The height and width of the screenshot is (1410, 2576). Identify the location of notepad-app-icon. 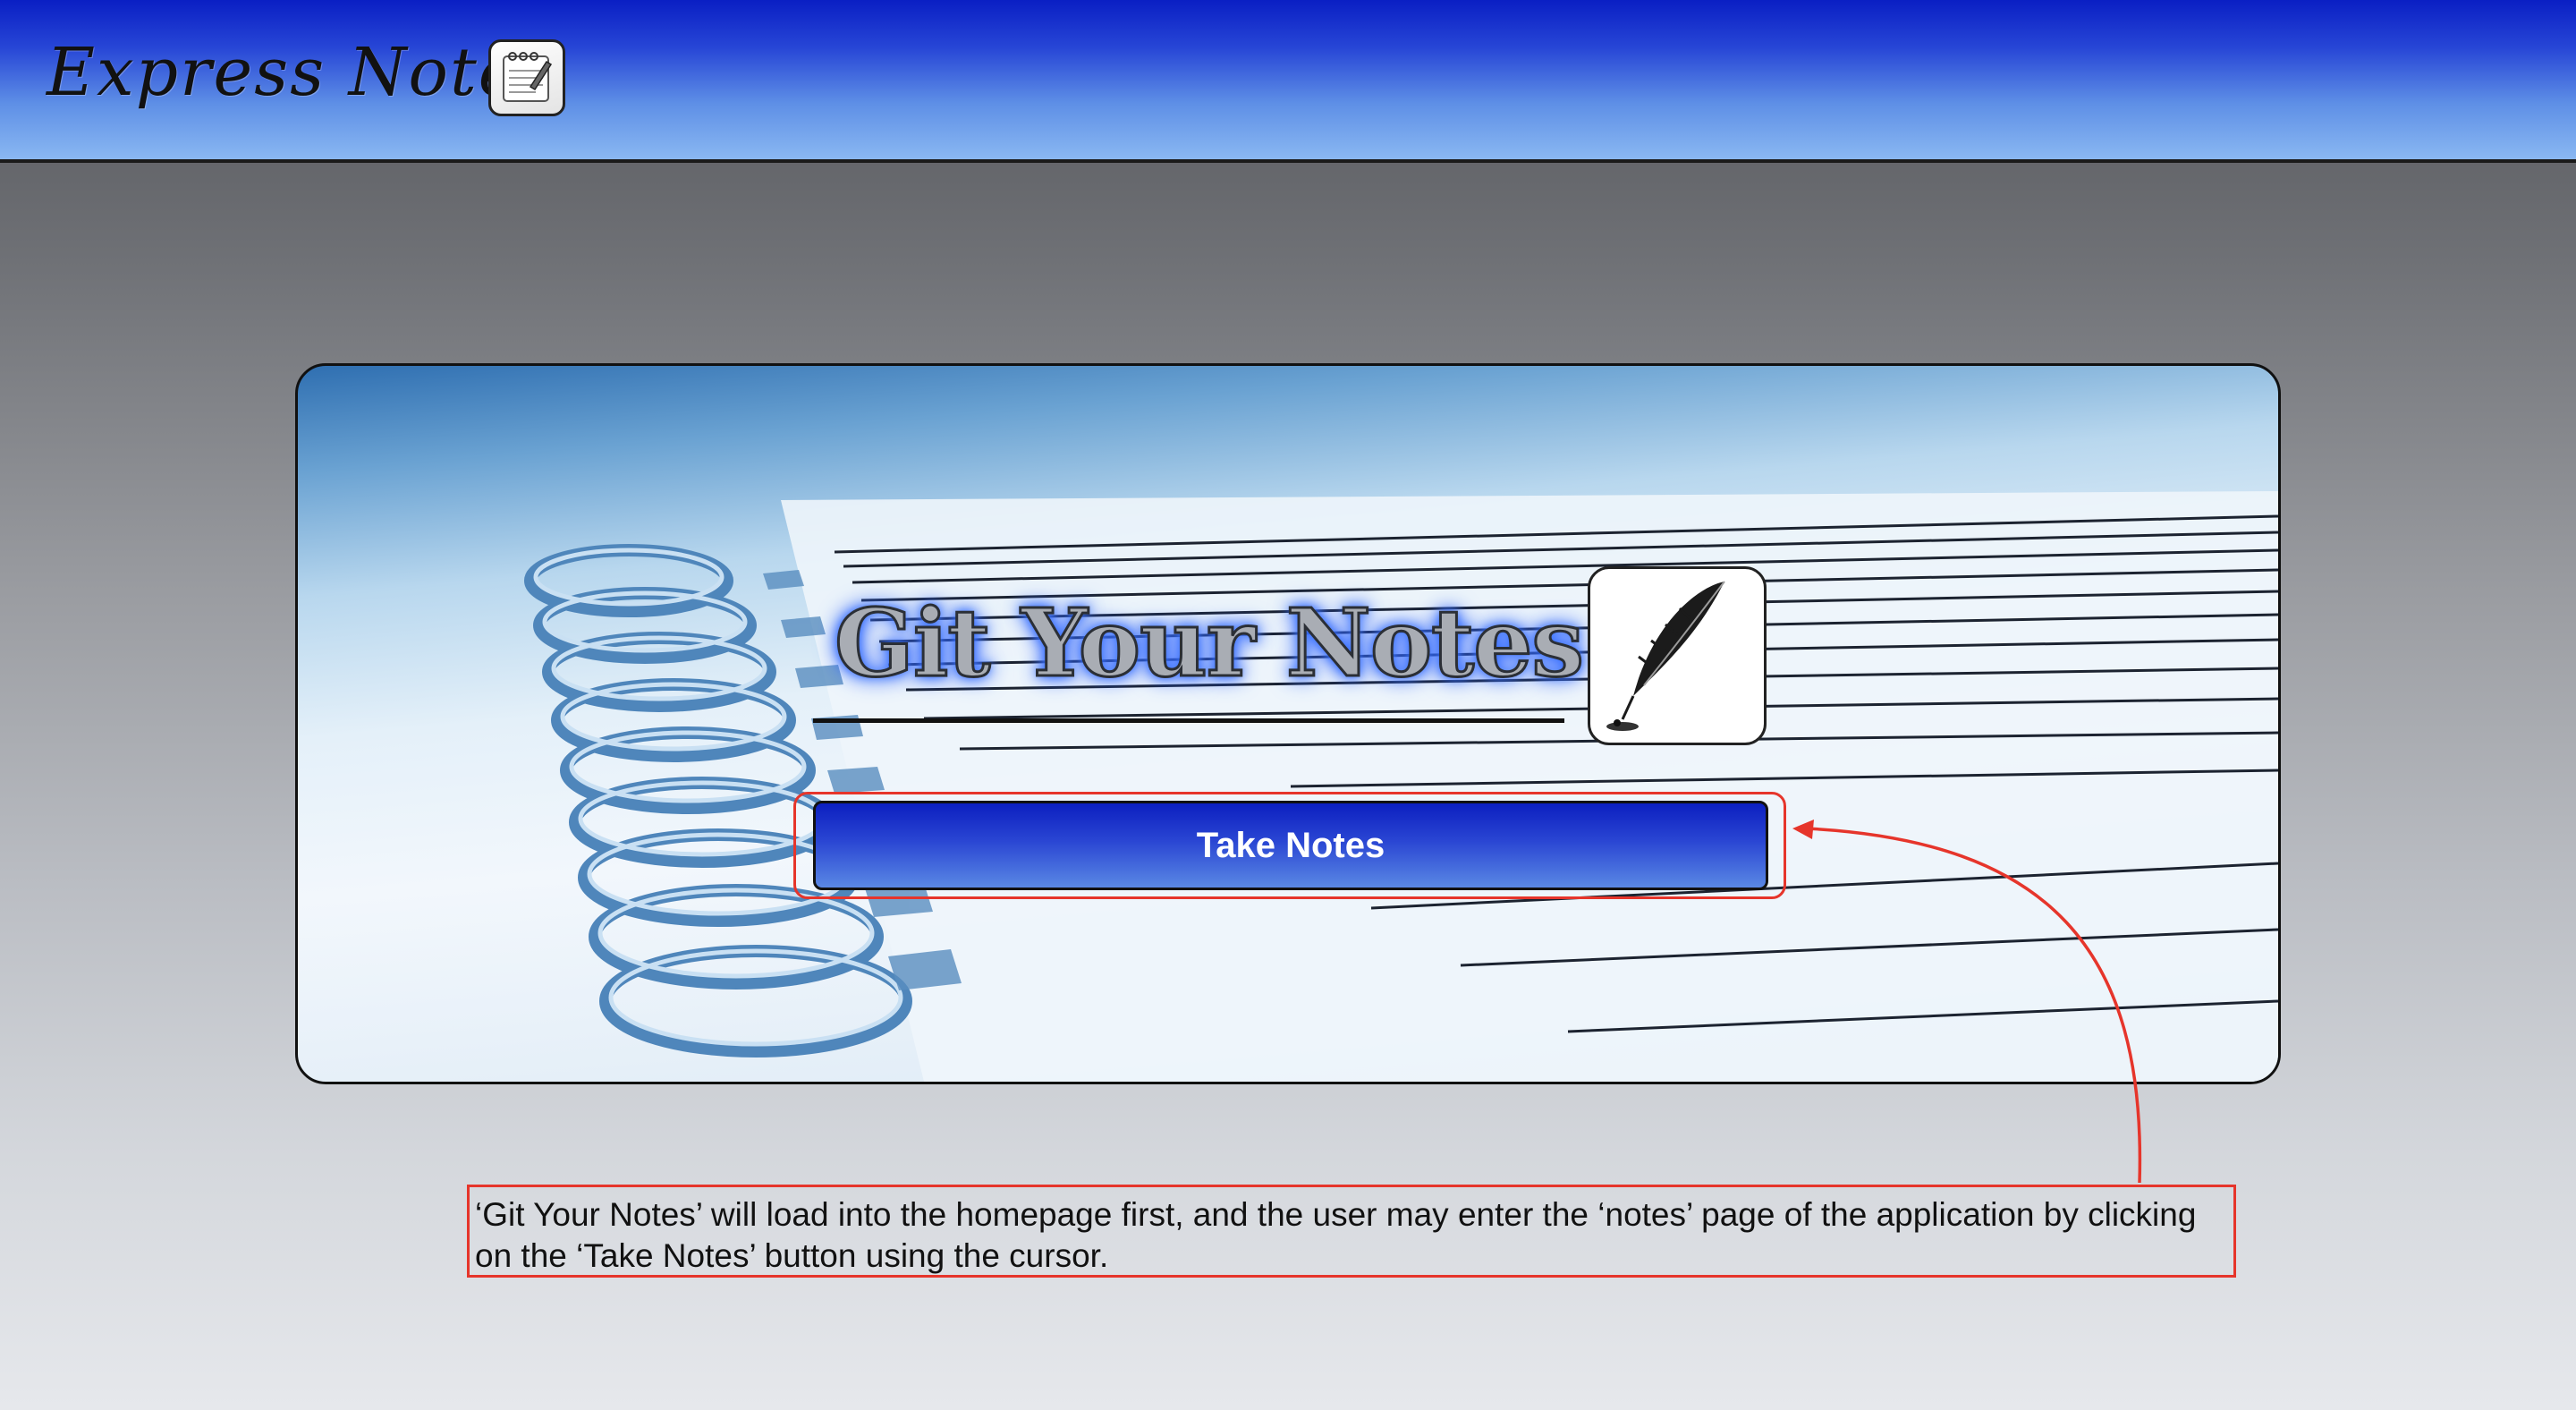
(526, 78).